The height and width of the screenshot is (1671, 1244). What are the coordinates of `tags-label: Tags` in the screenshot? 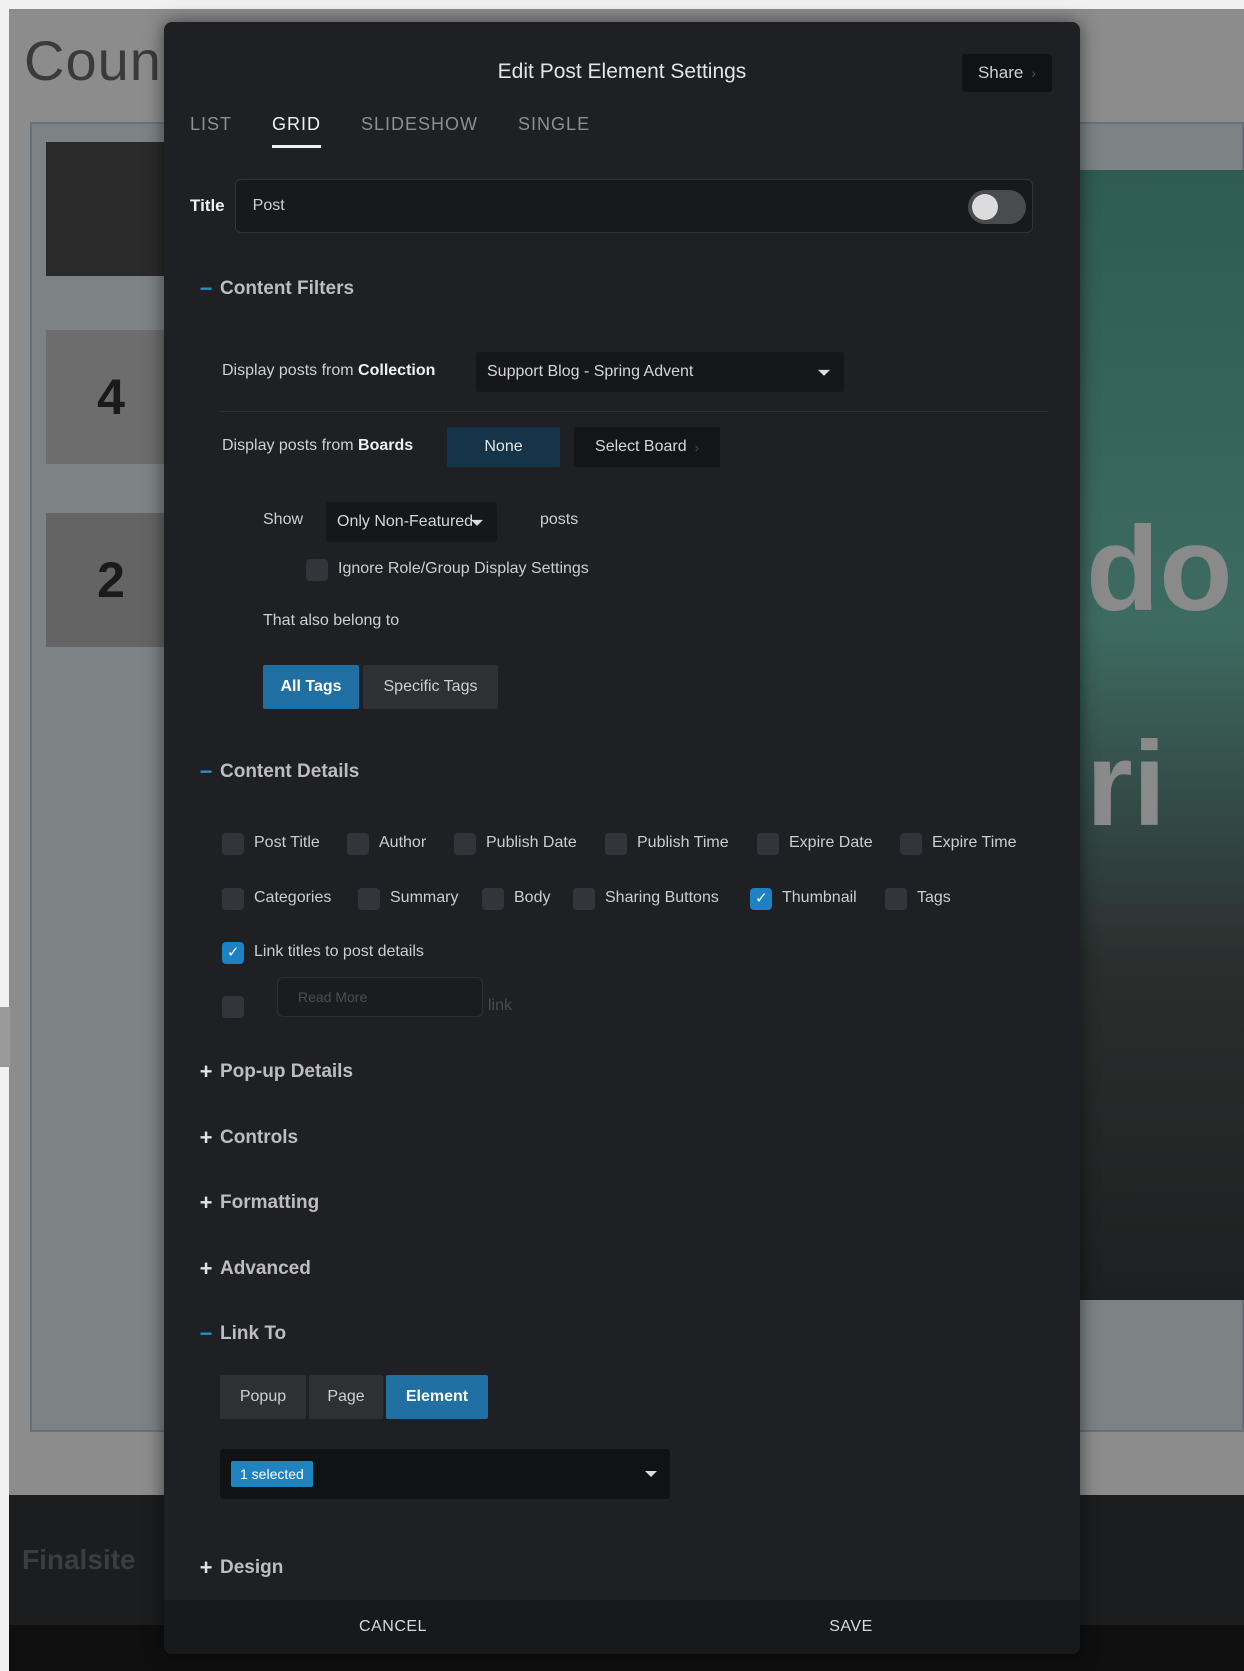 It's located at (934, 897).